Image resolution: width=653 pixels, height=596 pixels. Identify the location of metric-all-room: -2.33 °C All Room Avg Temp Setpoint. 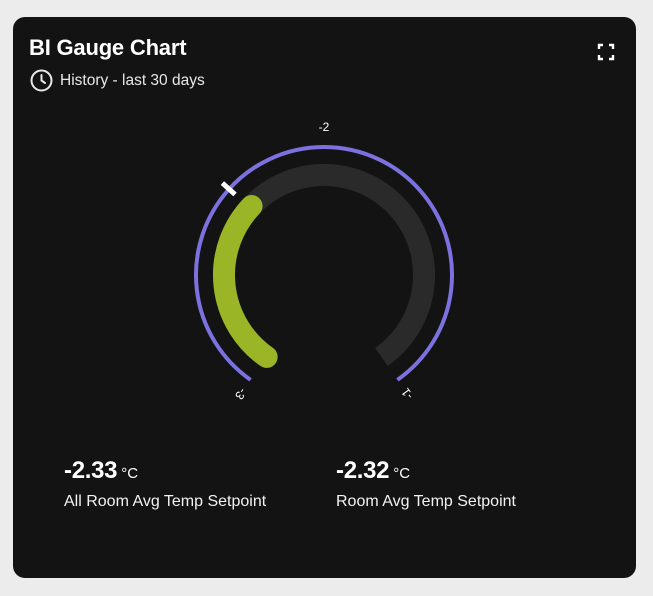
(165, 484).